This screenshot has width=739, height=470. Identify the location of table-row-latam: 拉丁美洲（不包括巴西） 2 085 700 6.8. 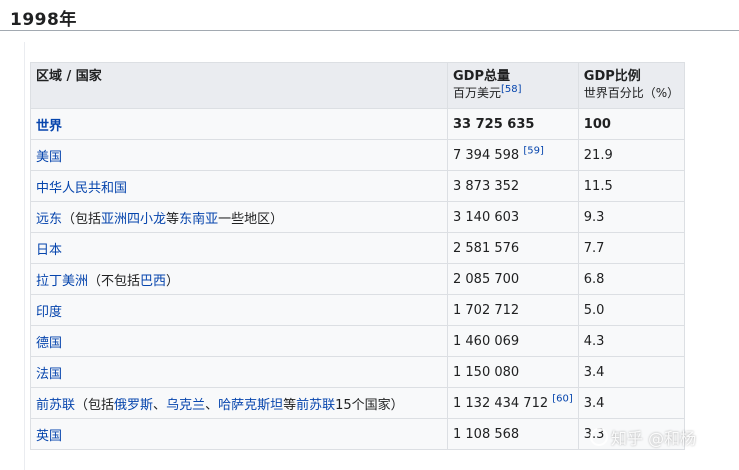
(358, 279).